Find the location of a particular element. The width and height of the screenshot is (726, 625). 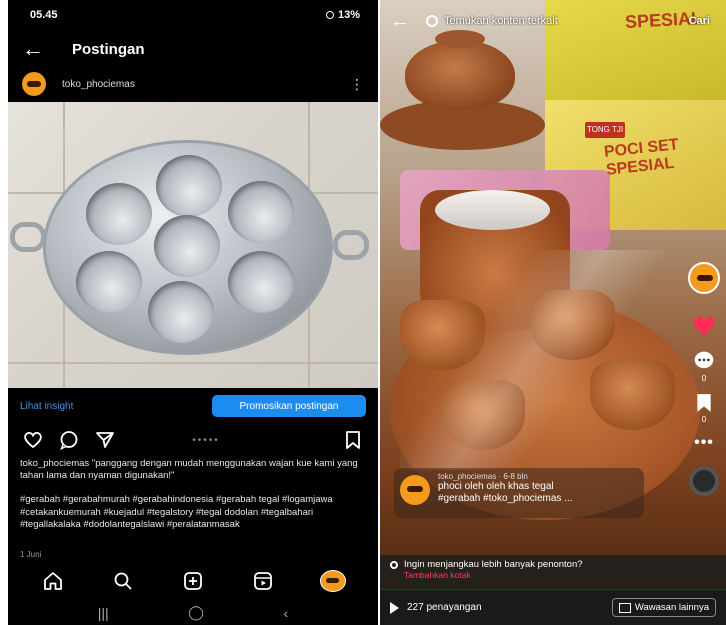

video-bottom-bar: 227 penayangan Wawasan lainnya is located at coordinates (553, 607).